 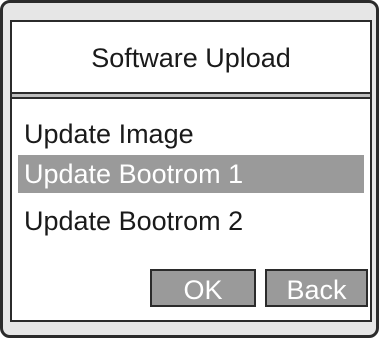 I want to click on menu-item-update-bootrom-2: Update Bootrom 2, so click(x=191, y=221).